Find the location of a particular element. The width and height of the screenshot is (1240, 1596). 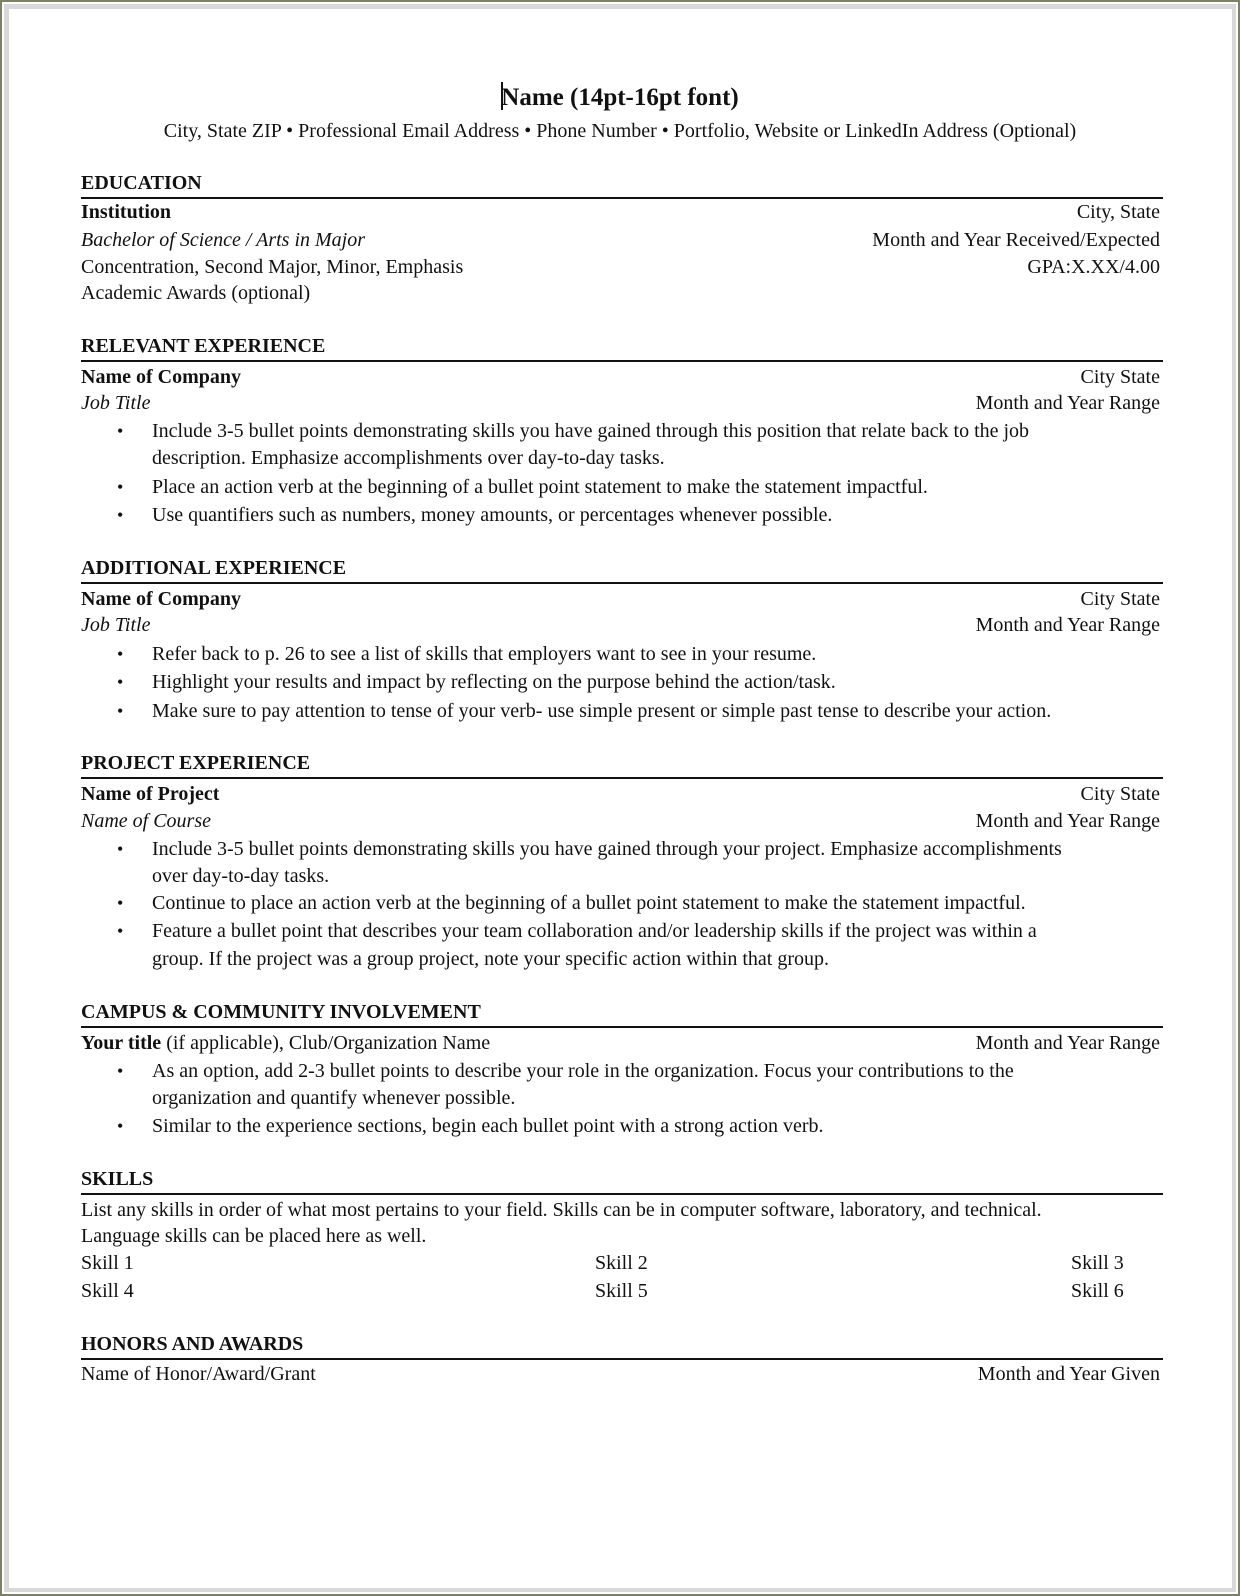

involvement-organization: (if applicable), Club/Organization Name is located at coordinates (326, 1043).